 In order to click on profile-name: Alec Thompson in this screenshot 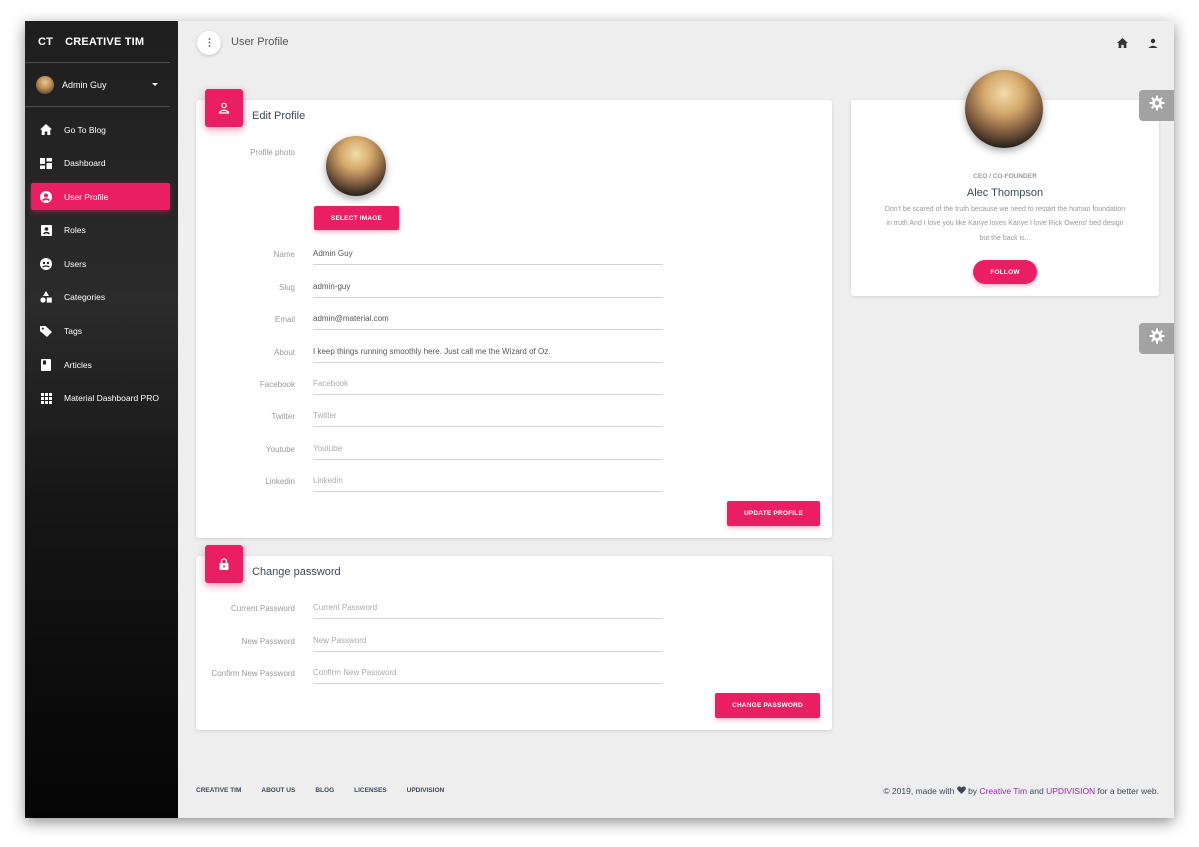, I will do `click(1005, 193)`.